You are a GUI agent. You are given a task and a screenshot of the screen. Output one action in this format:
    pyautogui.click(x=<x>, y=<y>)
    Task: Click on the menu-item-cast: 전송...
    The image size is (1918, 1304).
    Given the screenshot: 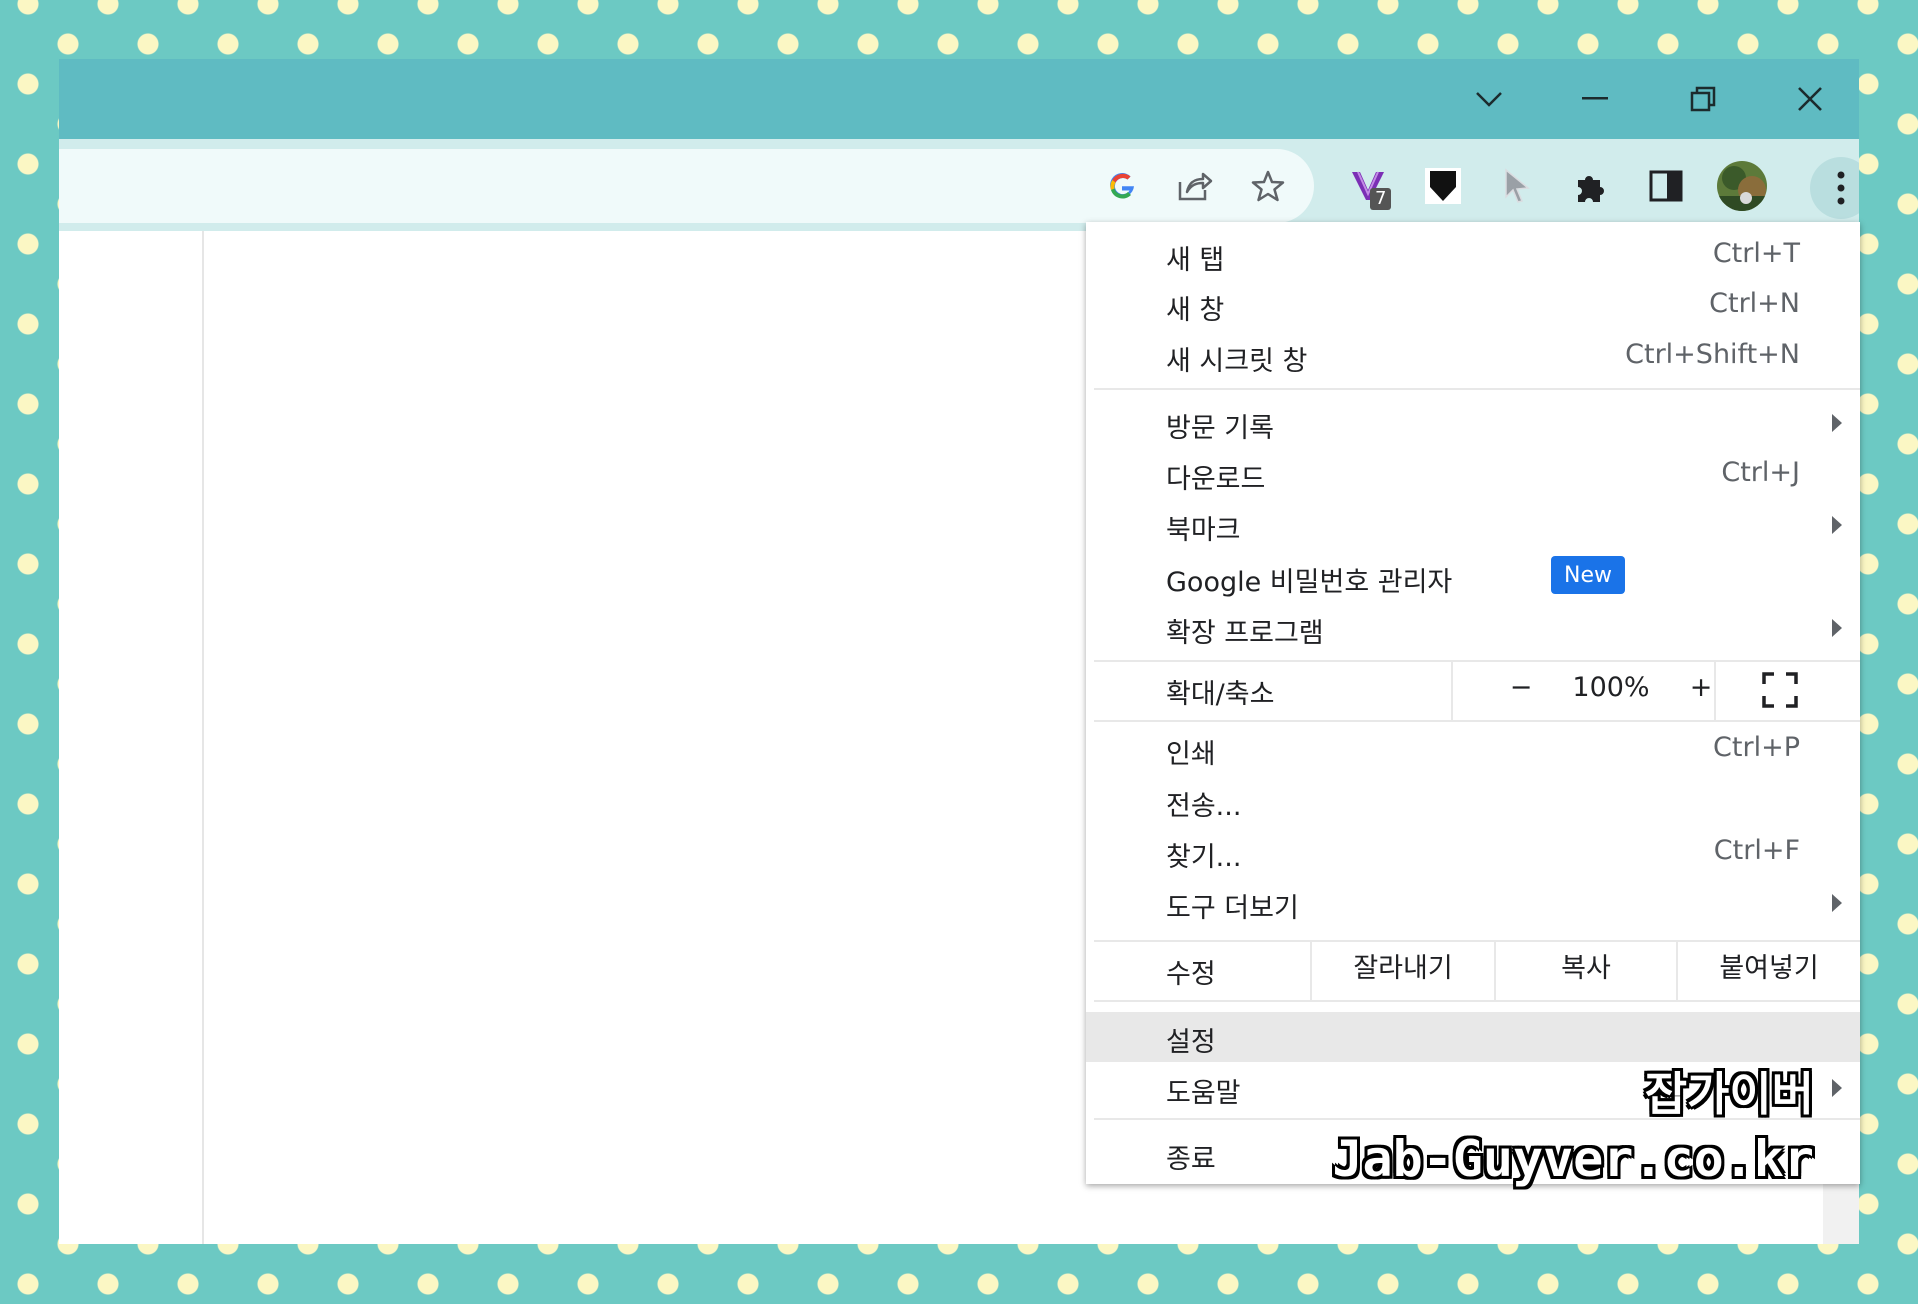 What is the action you would take?
    pyautogui.click(x=1473, y=801)
    